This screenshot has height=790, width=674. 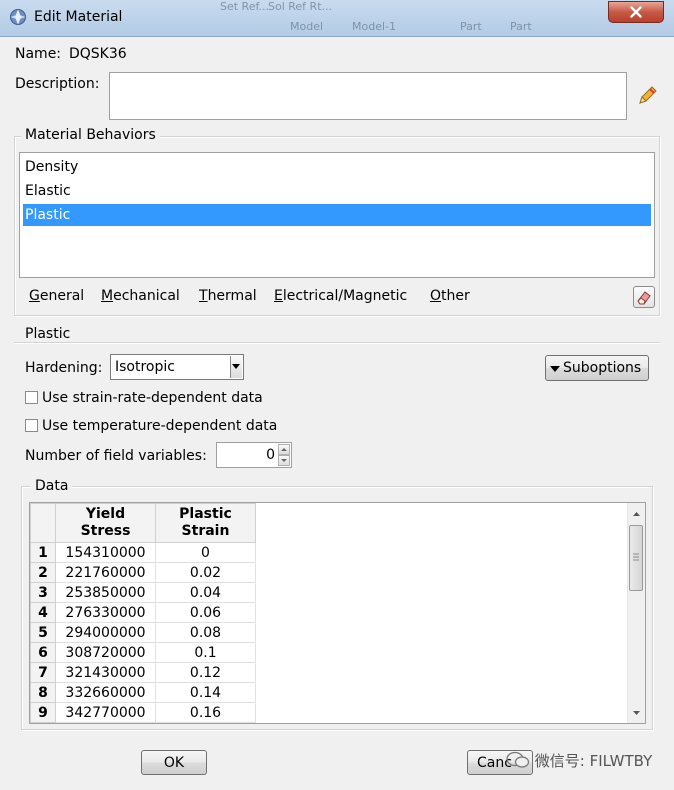 What do you see at coordinates (636, 613) in the screenshot?
I see `vertical-scrollbar` at bounding box center [636, 613].